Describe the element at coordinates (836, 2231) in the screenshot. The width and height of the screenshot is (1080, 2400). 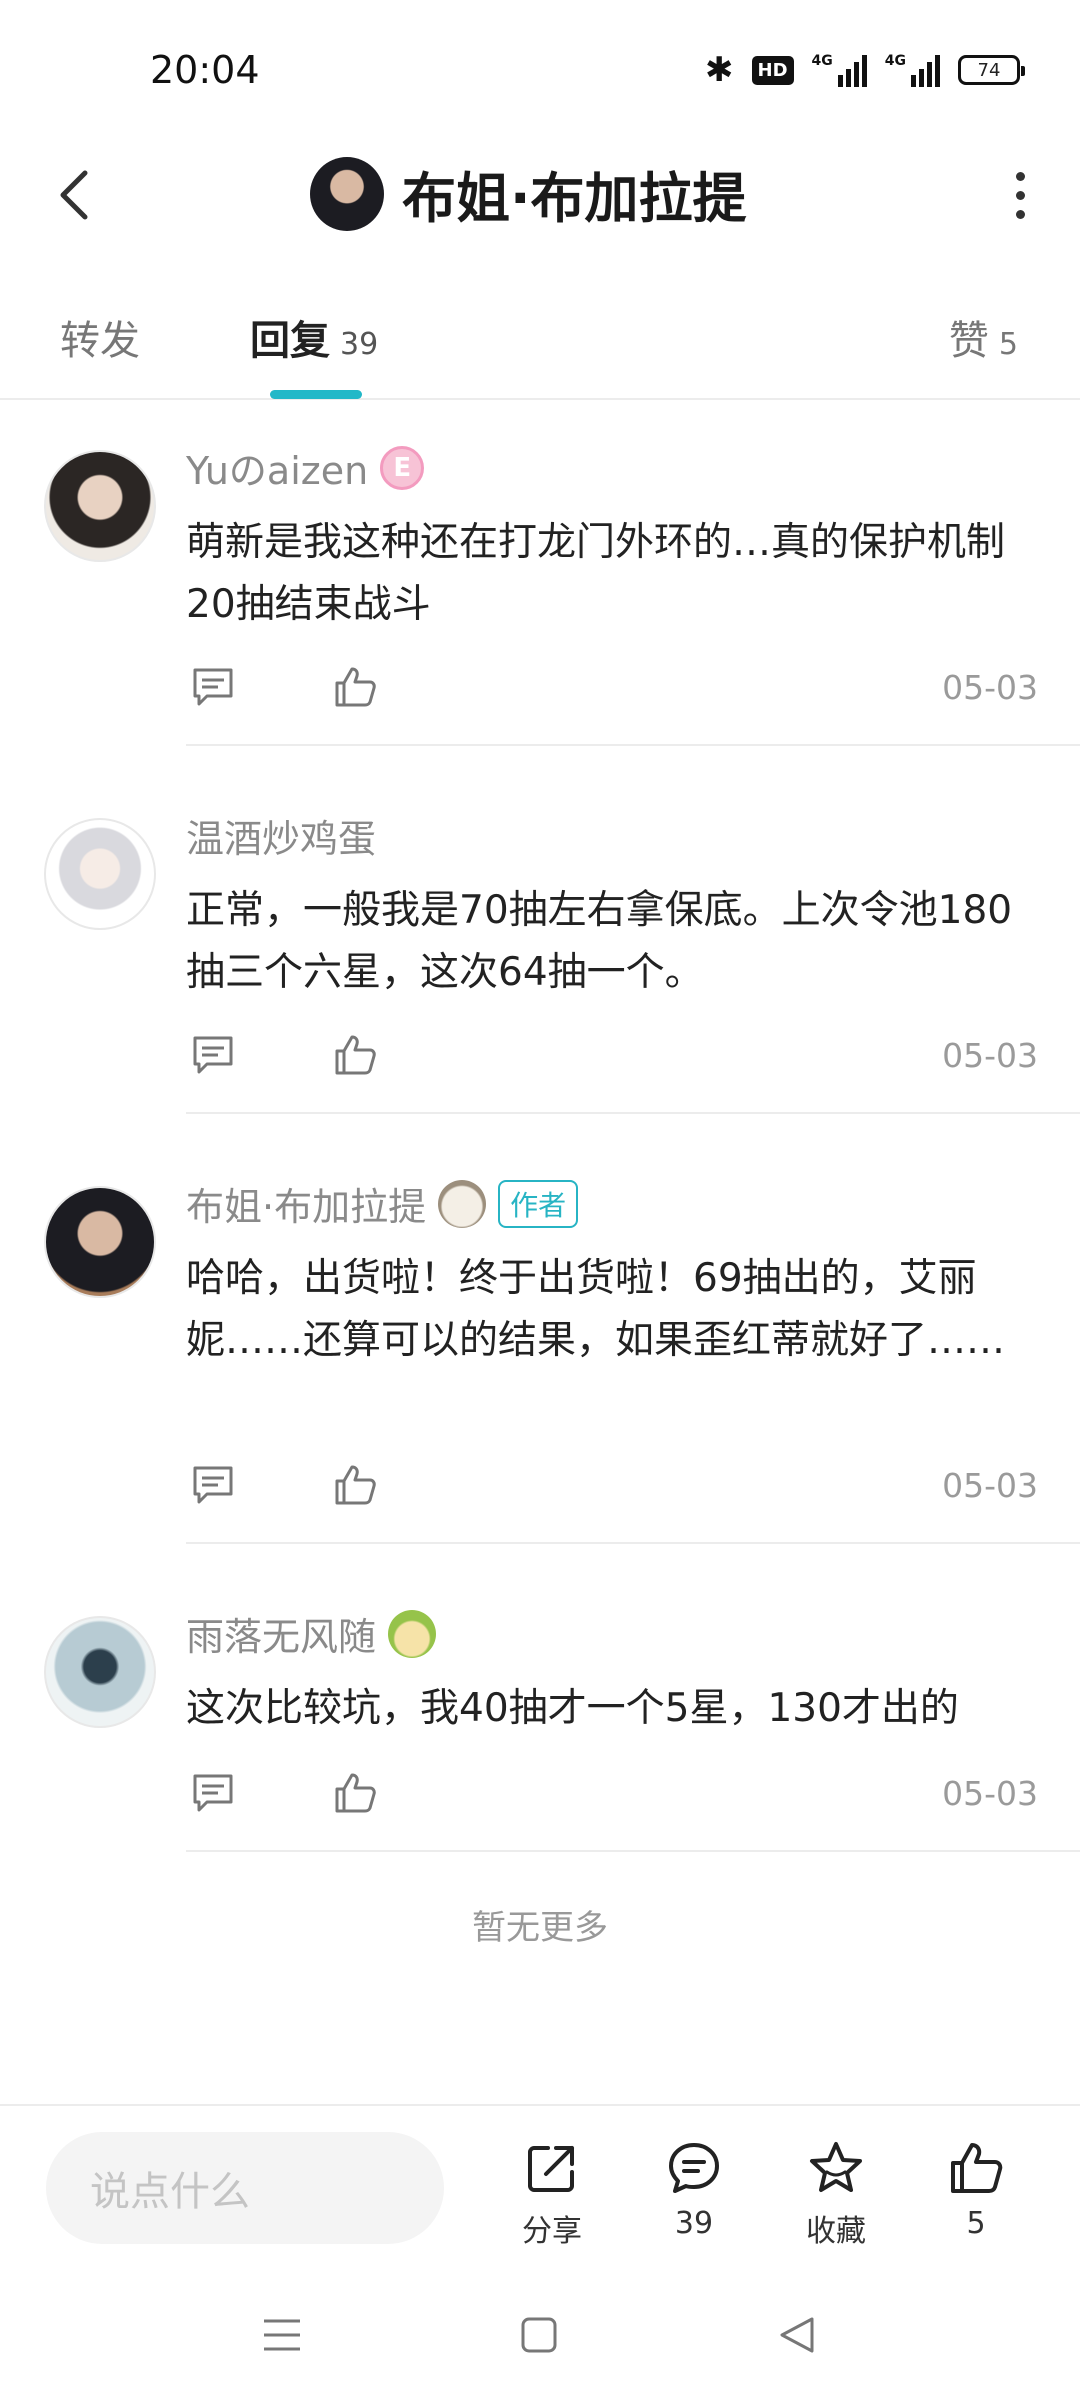
I see `favorite-label: 收藏` at that location.